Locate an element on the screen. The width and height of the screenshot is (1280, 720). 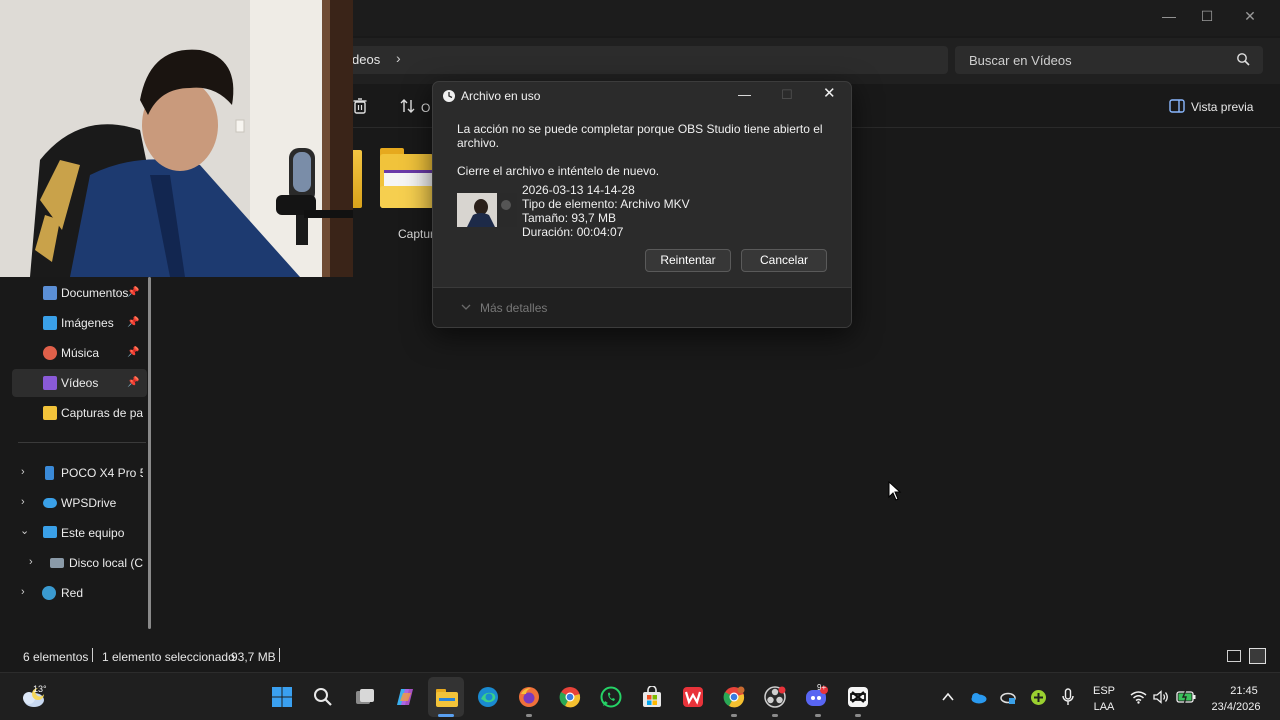
details-view-icon is located at coordinates (1234, 656).